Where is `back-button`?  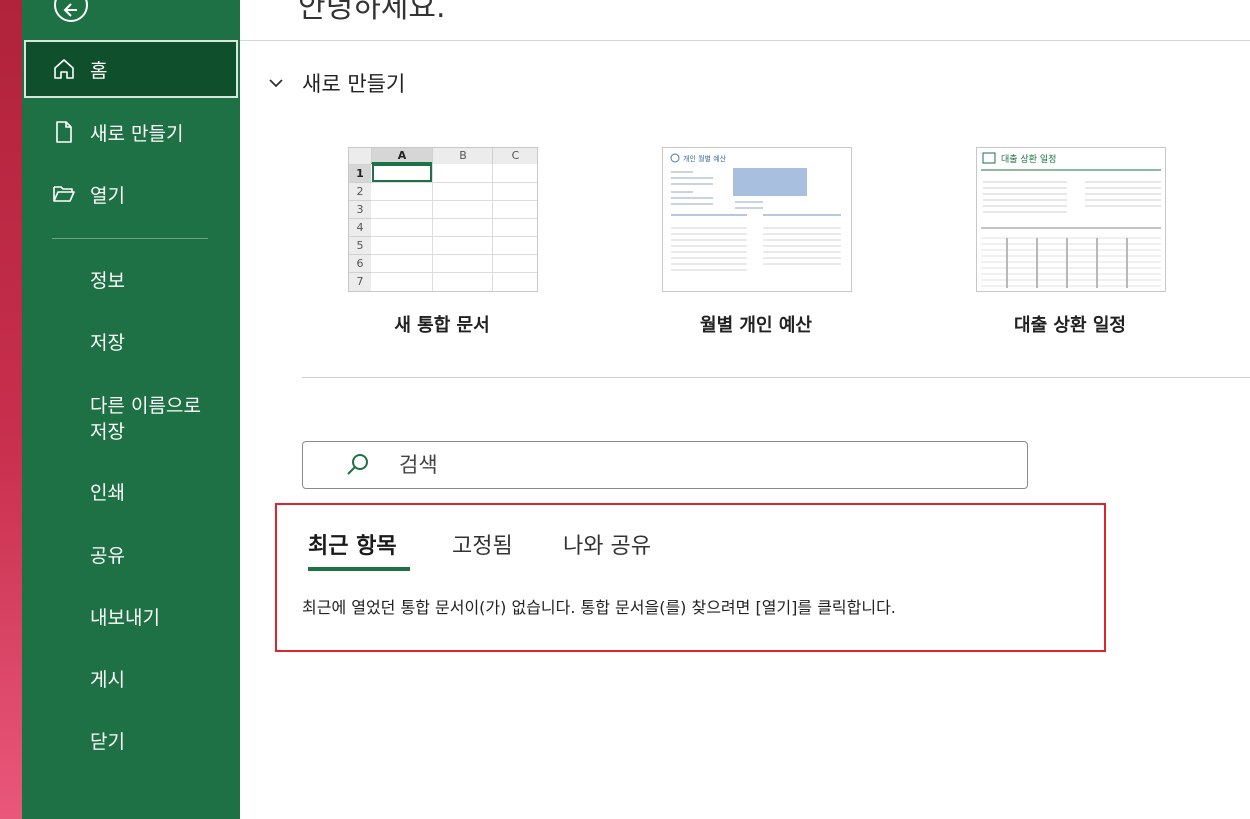 back-button is located at coordinates (71, 11).